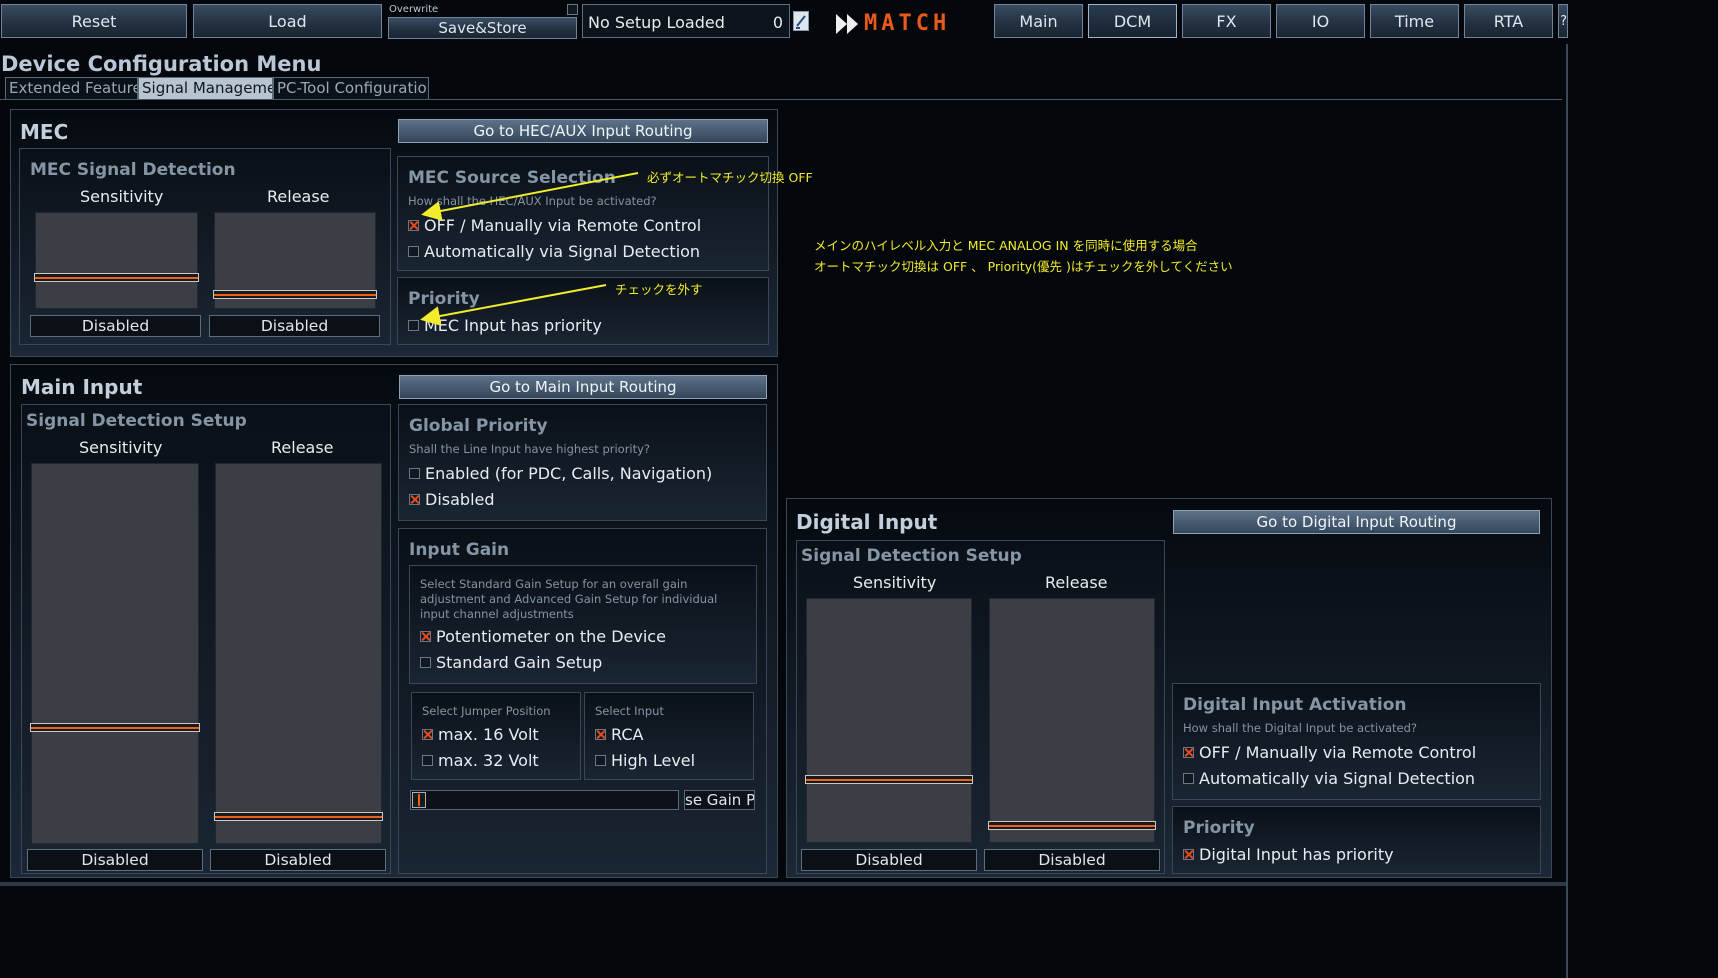  What do you see at coordinates (1072, 825) in the screenshot?
I see `digital-release-thumb` at bounding box center [1072, 825].